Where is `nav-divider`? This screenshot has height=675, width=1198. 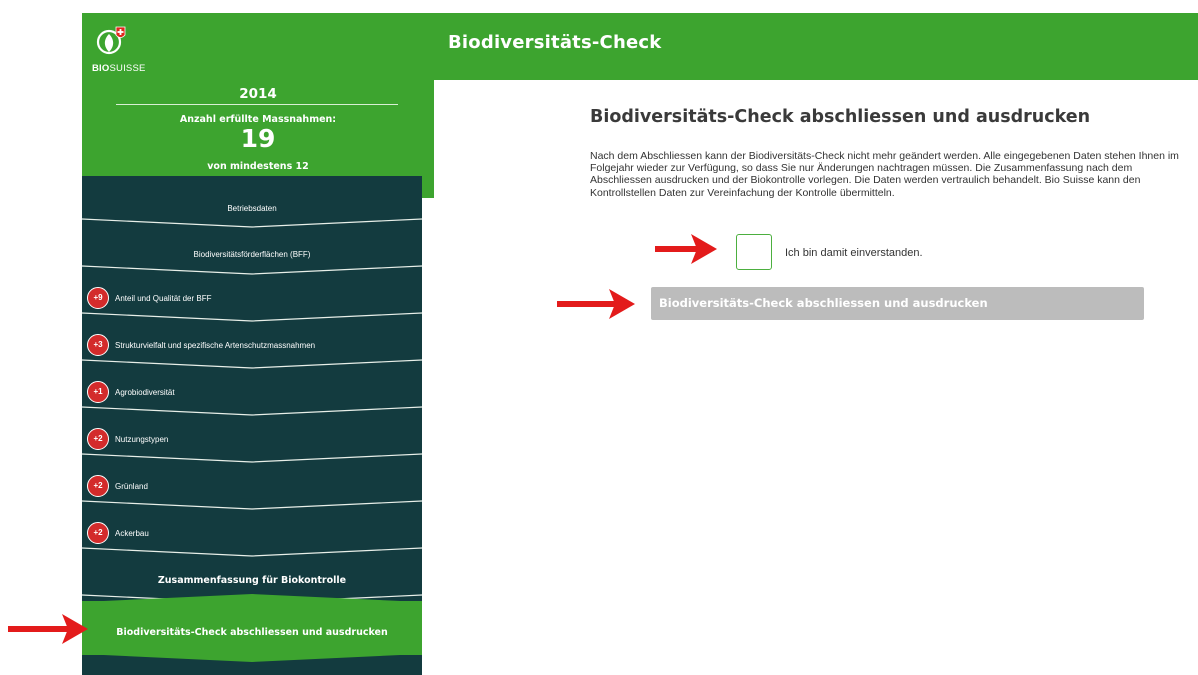 nav-divider is located at coordinates (252, 602).